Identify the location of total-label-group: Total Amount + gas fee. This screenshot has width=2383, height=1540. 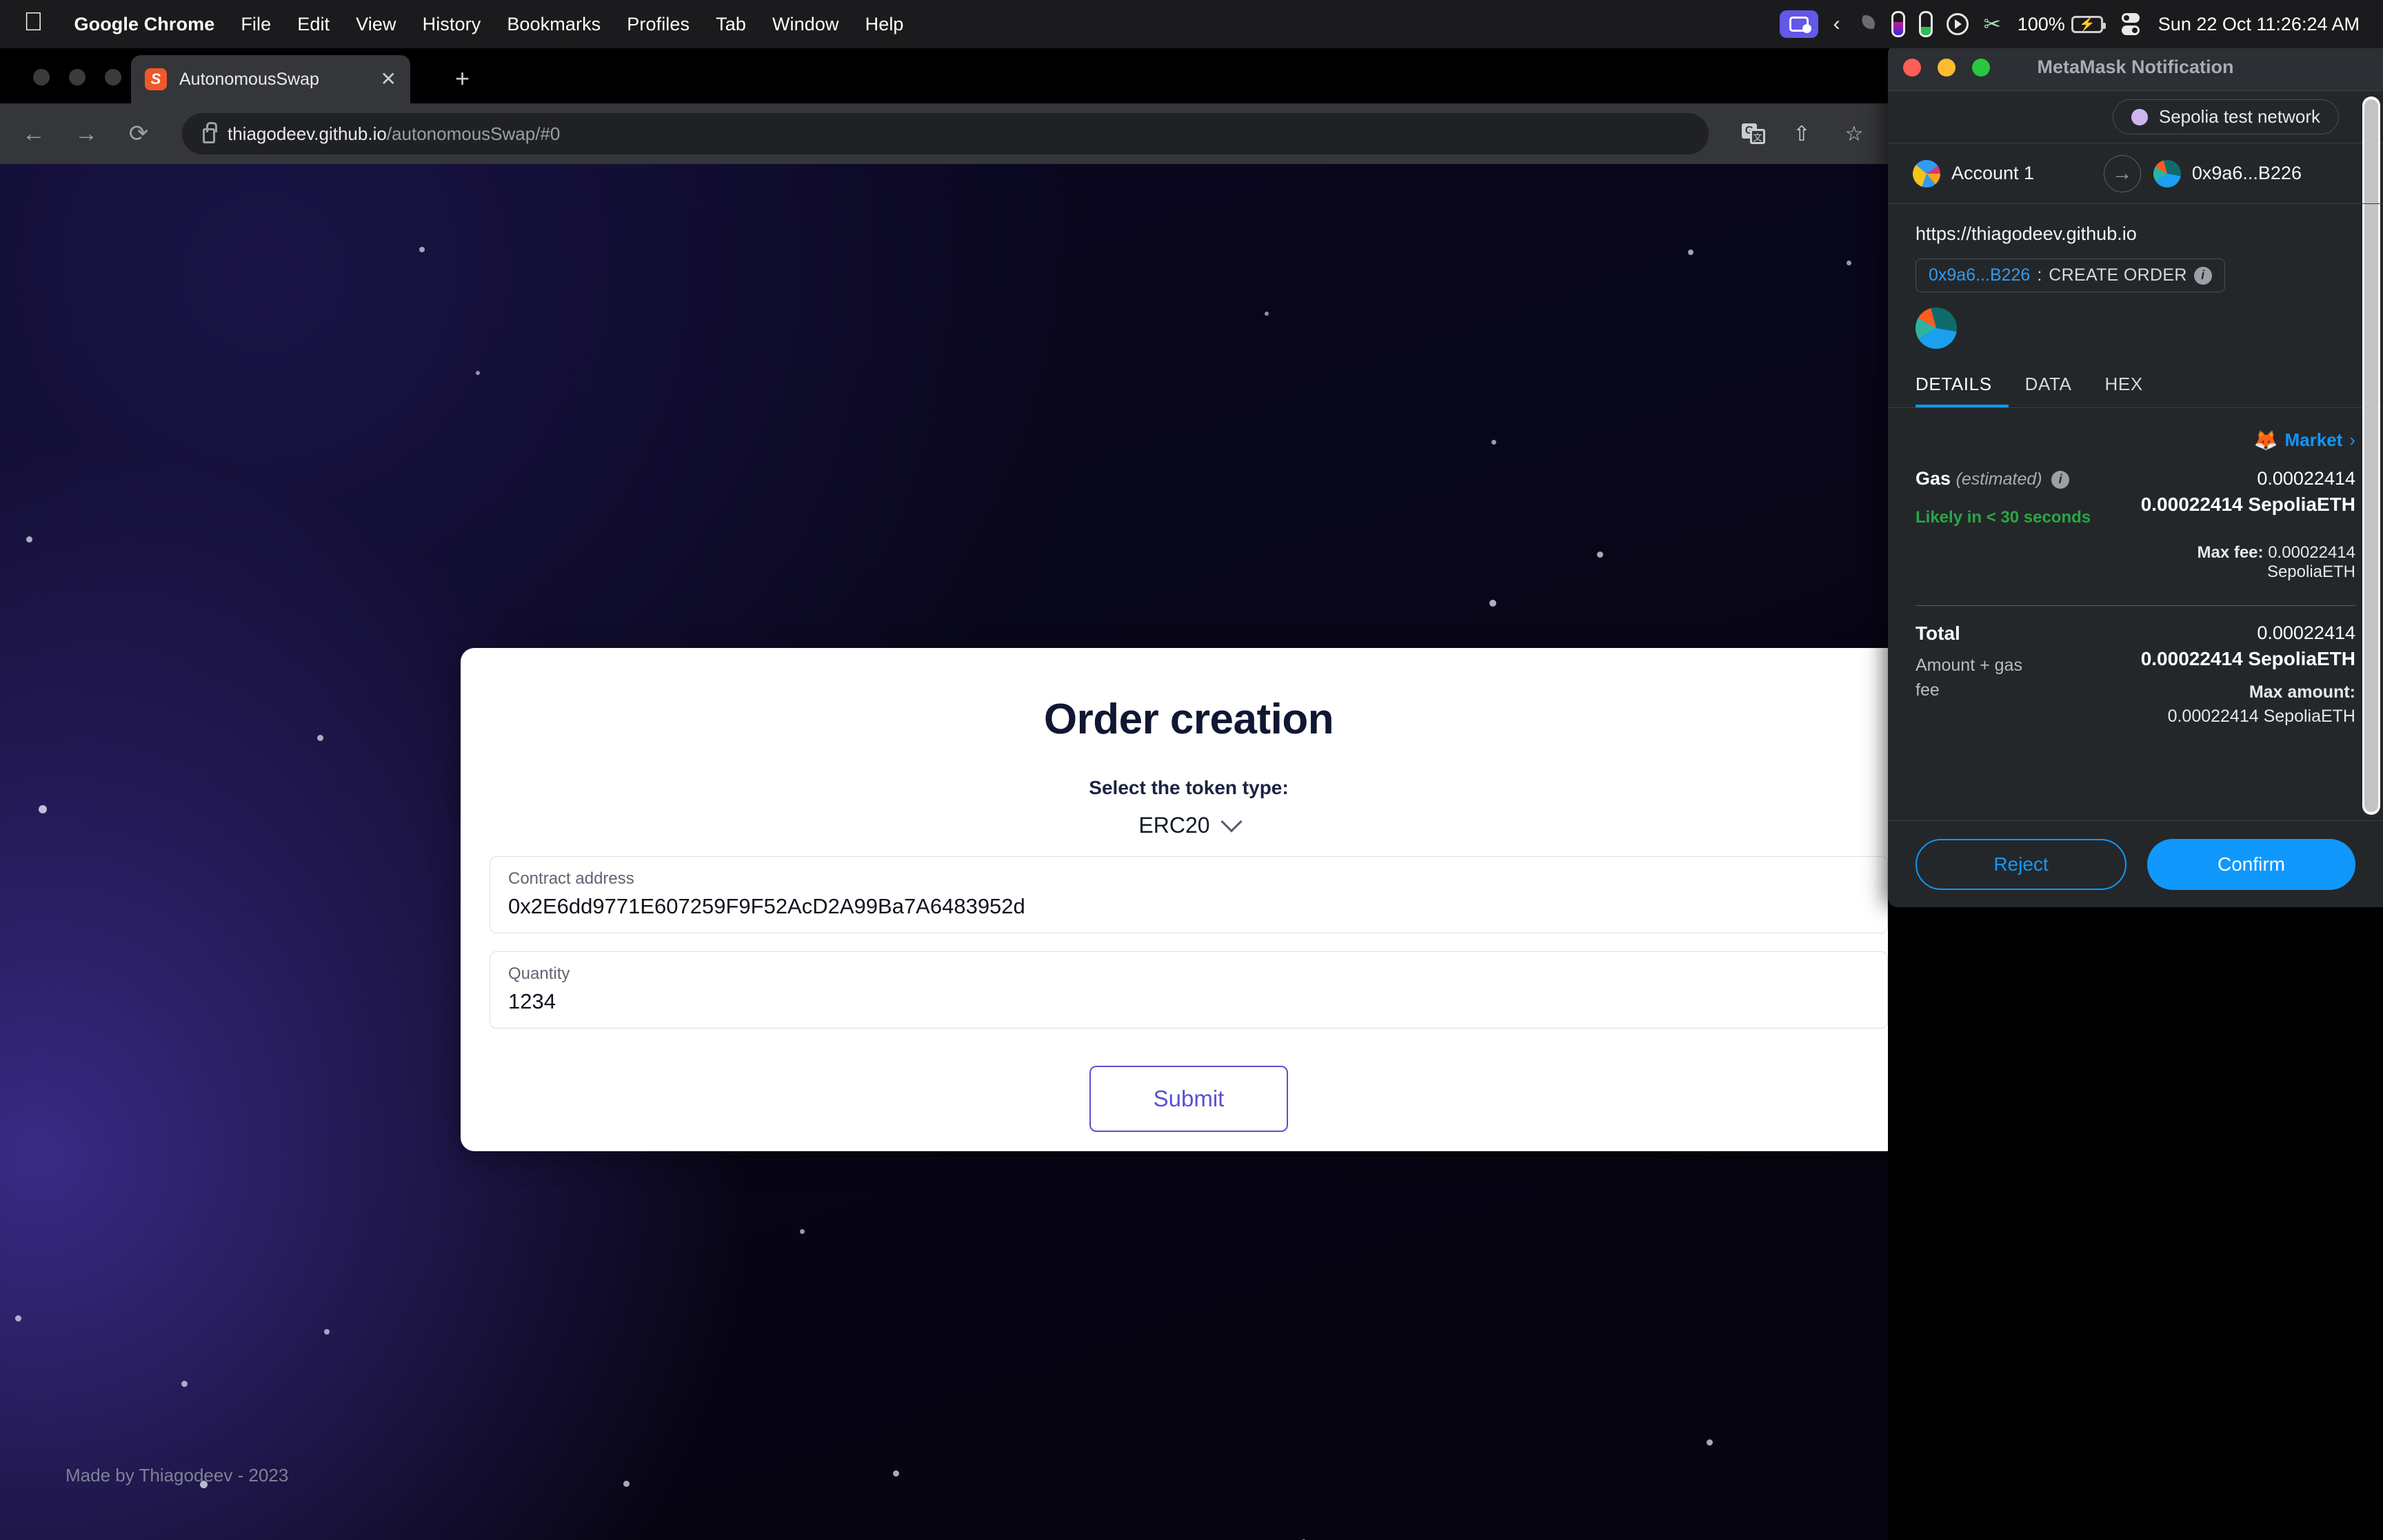
(2012, 675).